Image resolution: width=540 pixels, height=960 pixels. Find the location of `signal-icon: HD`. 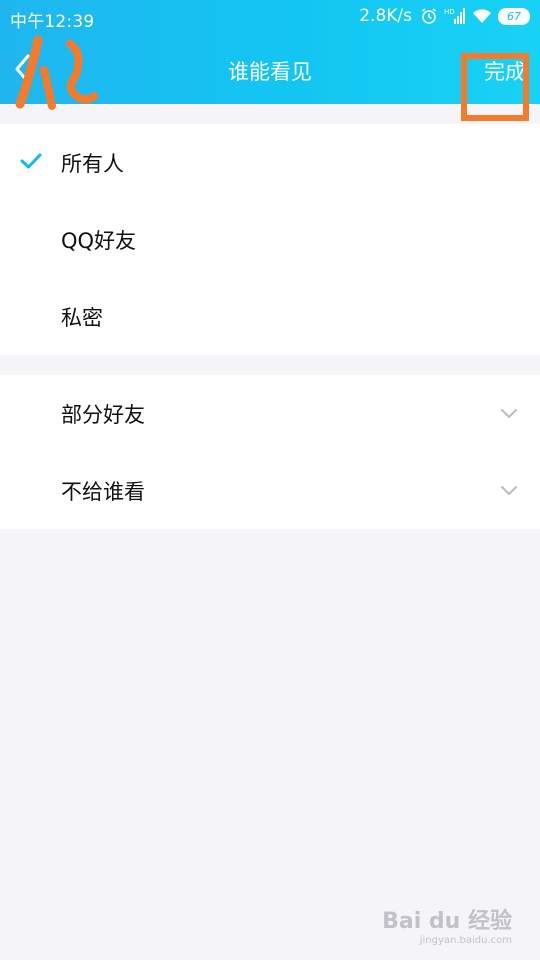

signal-icon: HD is located at coordinates (454, 16).